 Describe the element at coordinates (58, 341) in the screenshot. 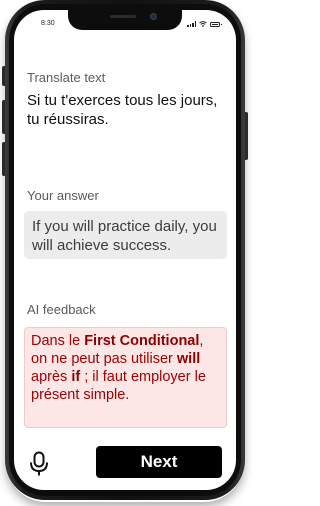

I see `feedback-segment: Dans le` at that location.